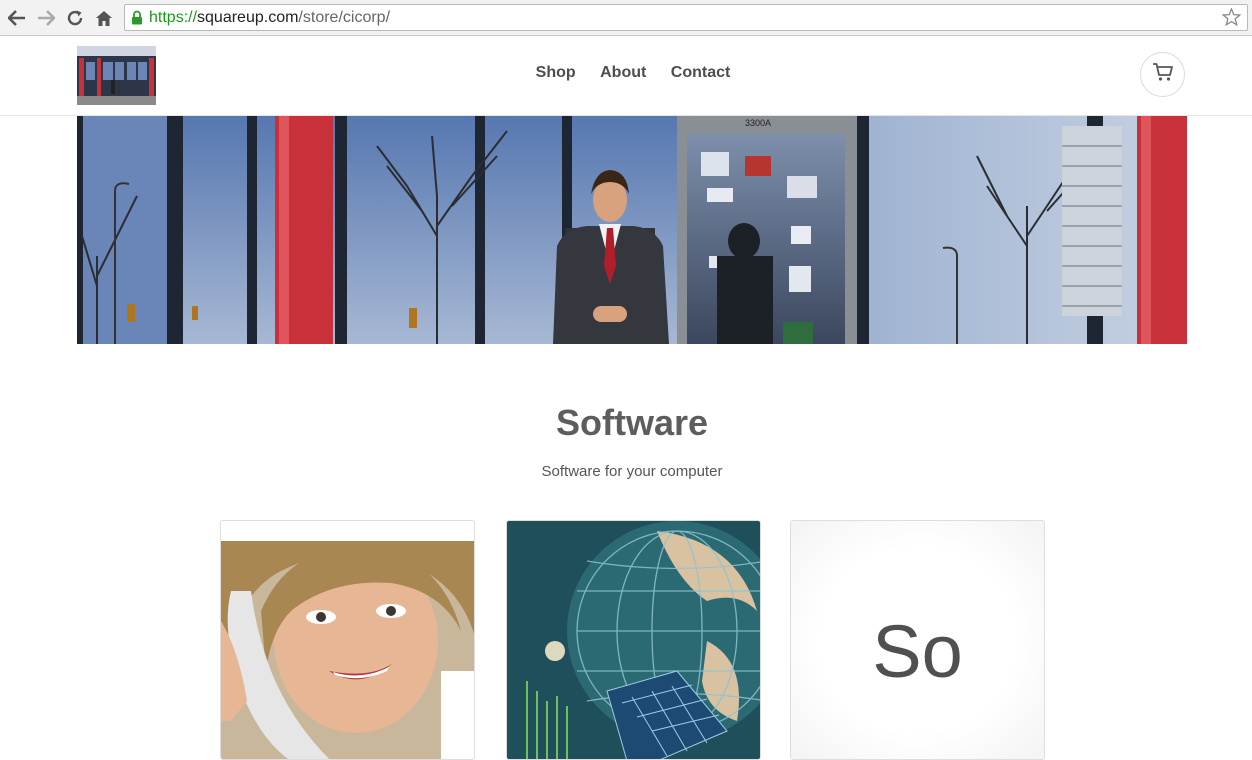 The image size is (1252, 760). Describe the element at coordinates (686, 17) in the screenshot. I see `address-bar: https://squareup.com/store/cicorp/` at that location.